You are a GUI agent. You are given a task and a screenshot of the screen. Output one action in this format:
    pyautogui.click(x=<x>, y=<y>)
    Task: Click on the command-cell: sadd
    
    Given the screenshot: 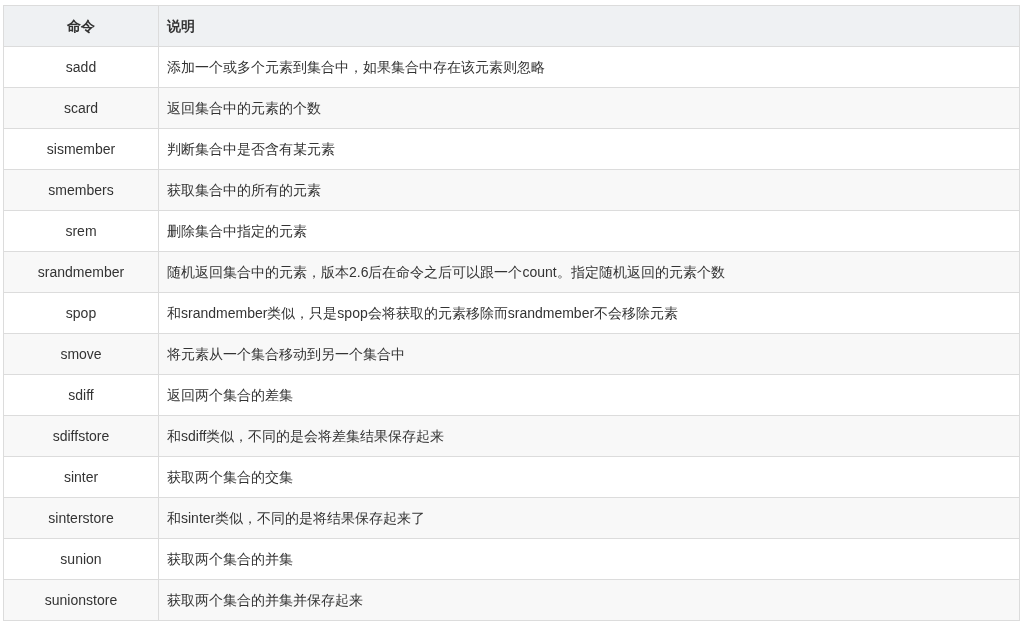 What is the action you would take?
    pyautogui.click(x=81, y=67)
    